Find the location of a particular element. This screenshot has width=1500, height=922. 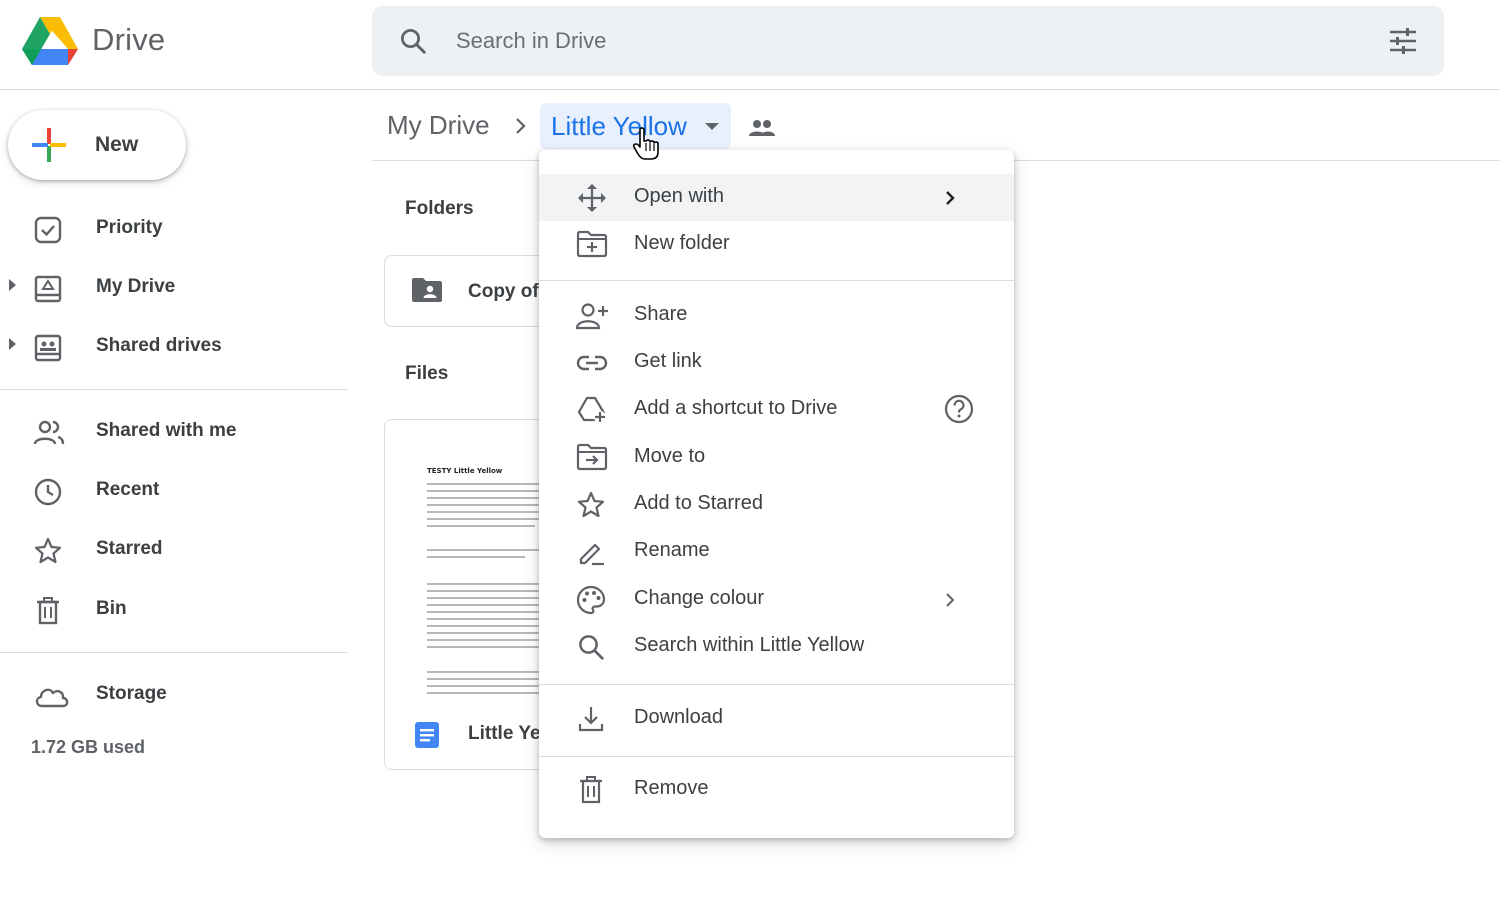

sidebar-item-label: Priority is located at coordinates (129, 227).